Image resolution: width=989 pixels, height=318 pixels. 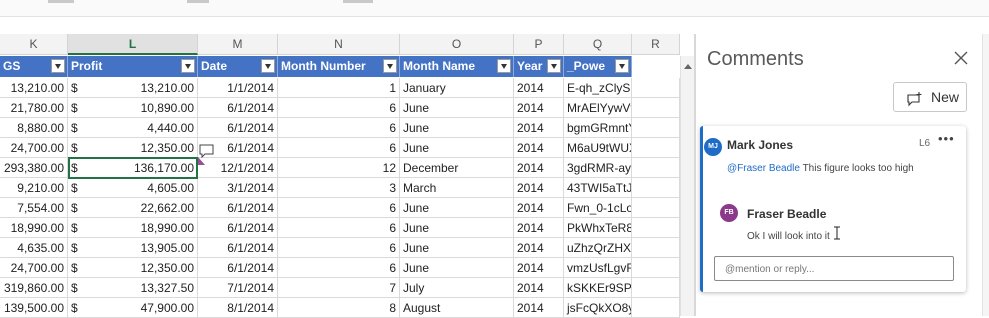 What do you see at coordinates (339, 66) in the screenshot?
I see `header-month-number: Month Number` at bounding box center [339, 66].